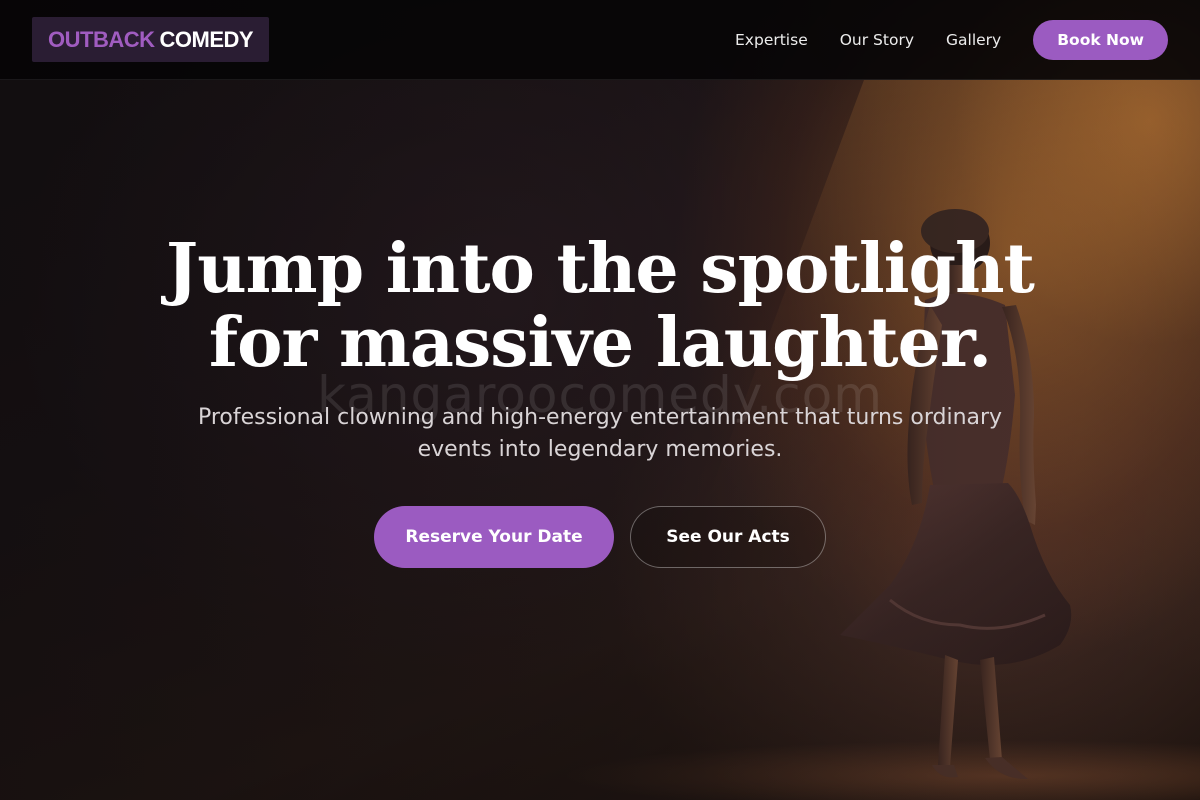  I want to click on nav-link-gallery: Gallery, so click(973, 40).